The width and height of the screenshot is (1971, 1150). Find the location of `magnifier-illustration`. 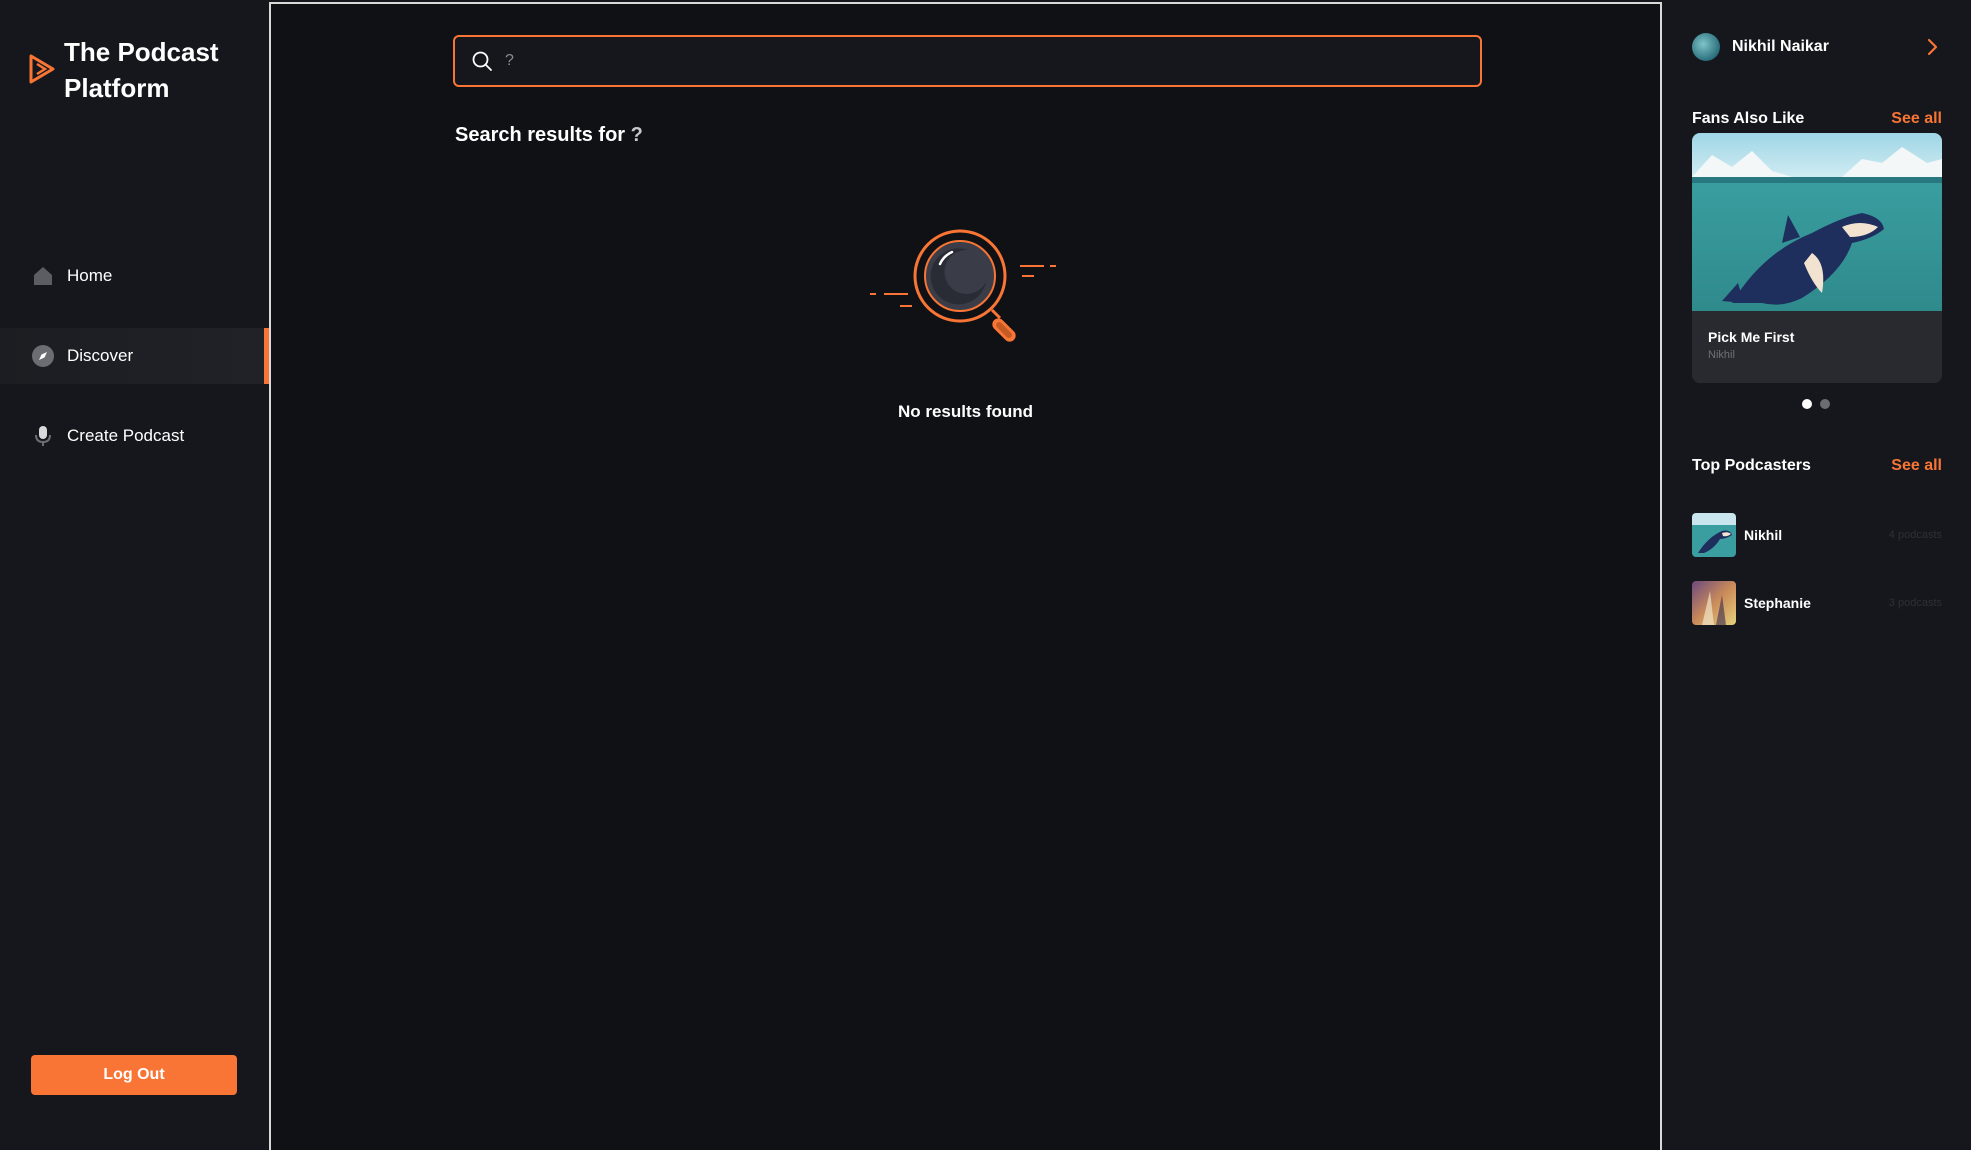

magnifier-illustration is located at coordinates (963, 285).